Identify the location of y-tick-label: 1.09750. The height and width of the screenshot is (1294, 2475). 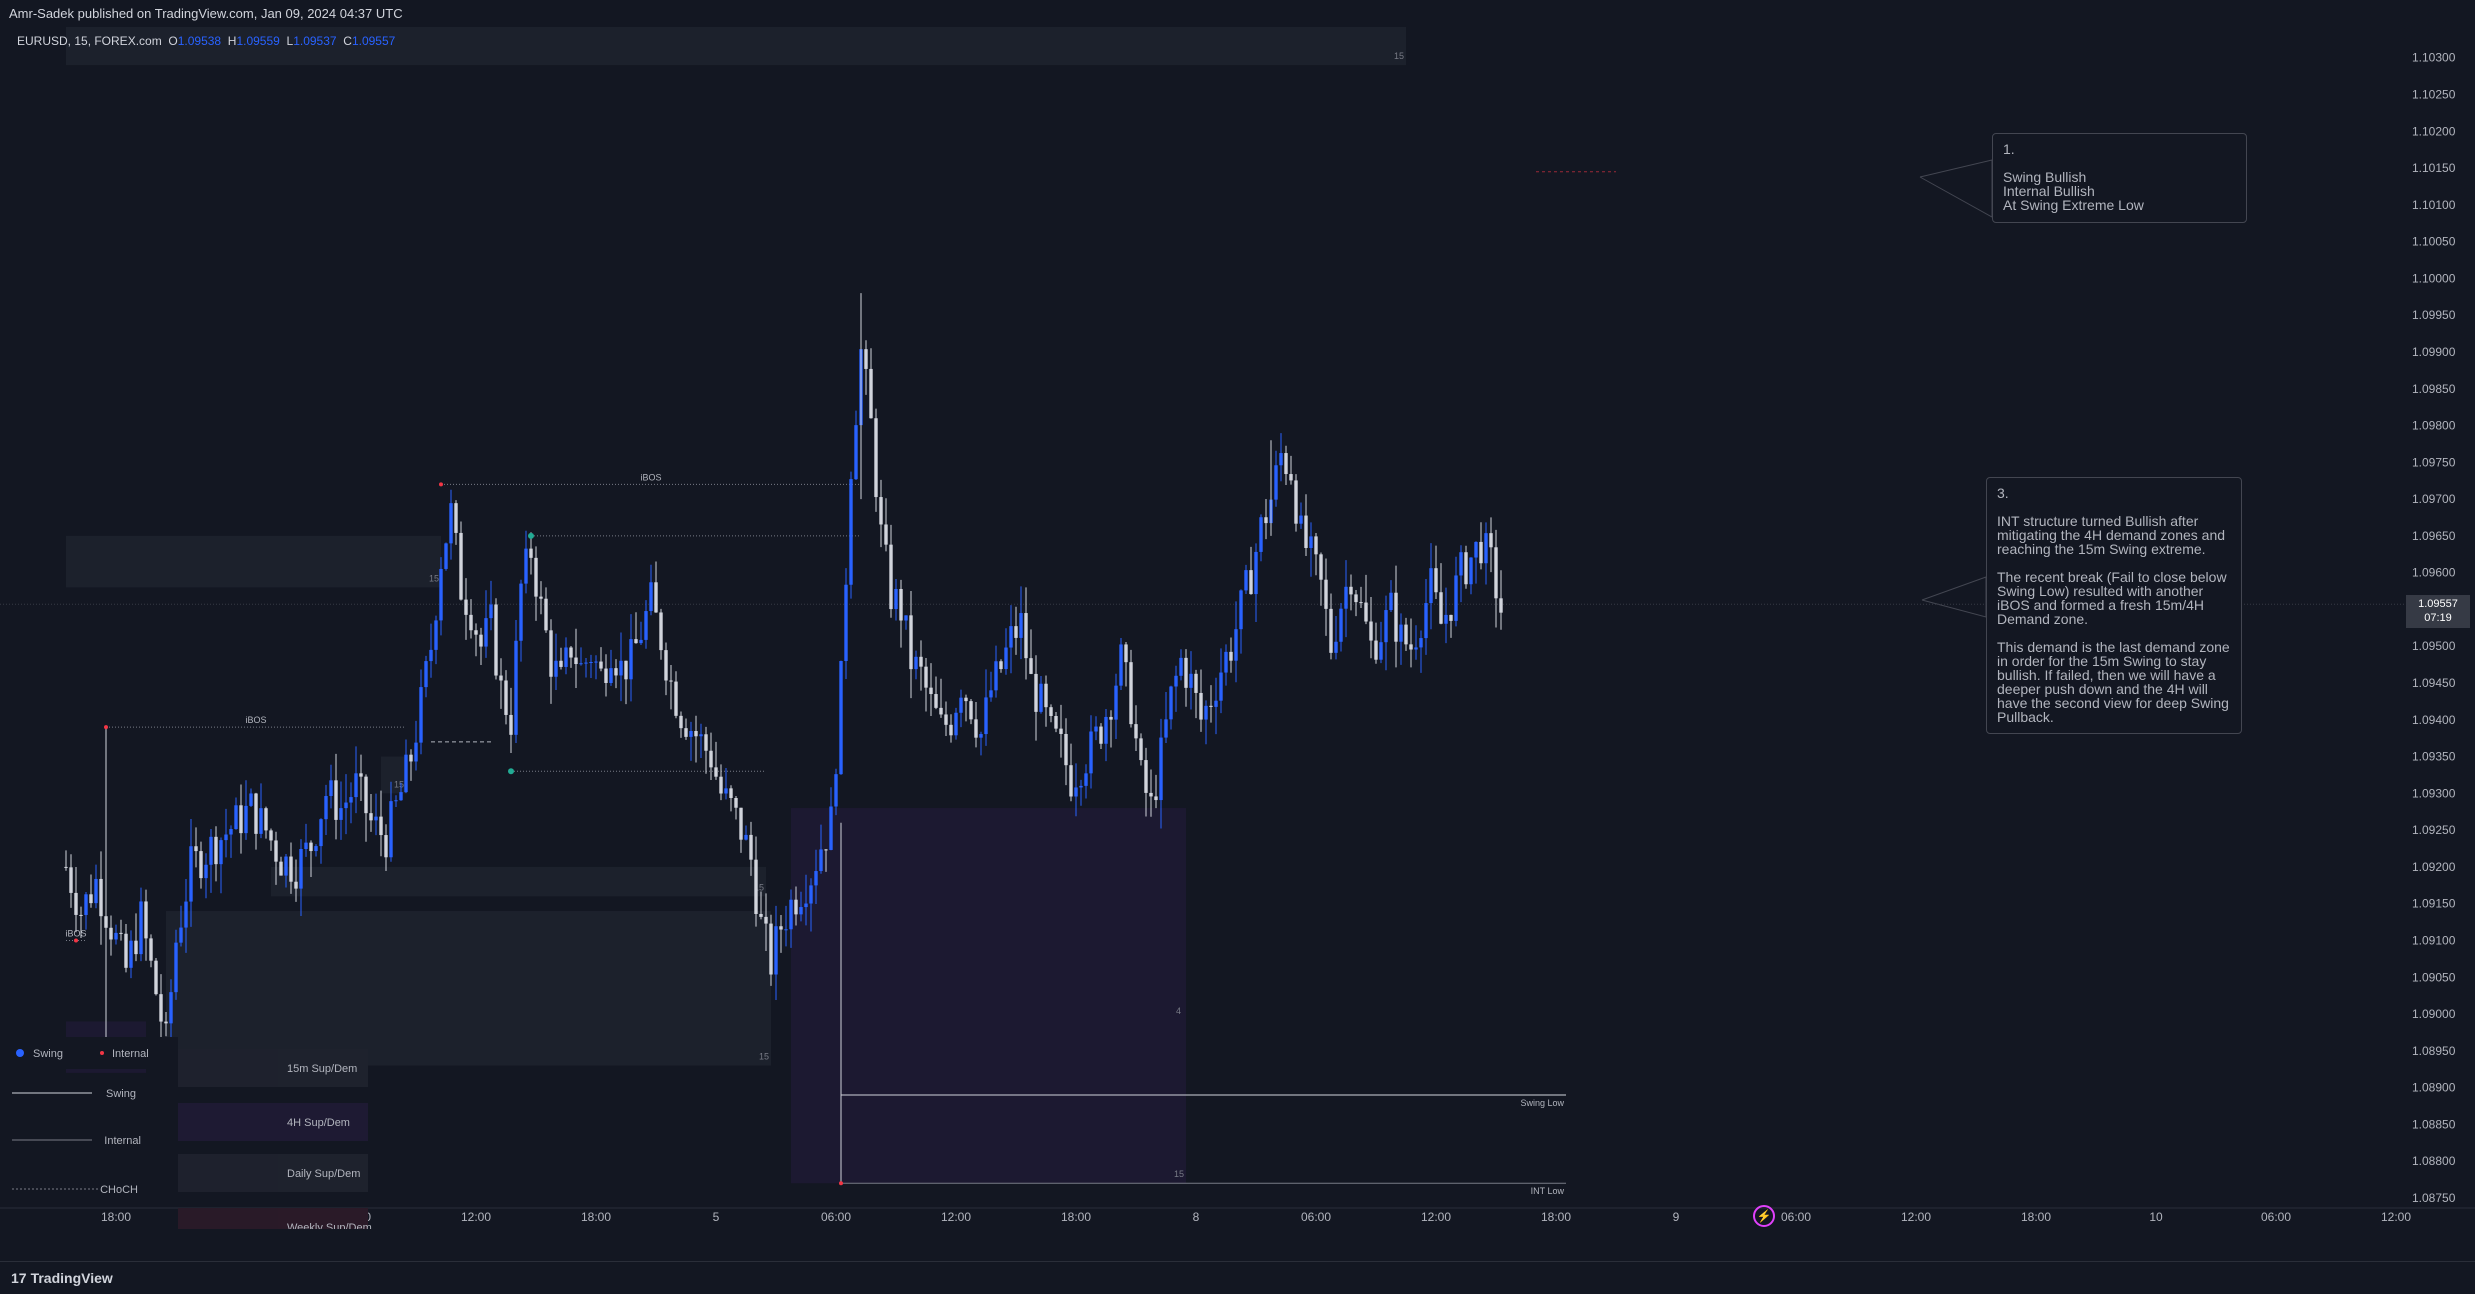
(2434, 462).